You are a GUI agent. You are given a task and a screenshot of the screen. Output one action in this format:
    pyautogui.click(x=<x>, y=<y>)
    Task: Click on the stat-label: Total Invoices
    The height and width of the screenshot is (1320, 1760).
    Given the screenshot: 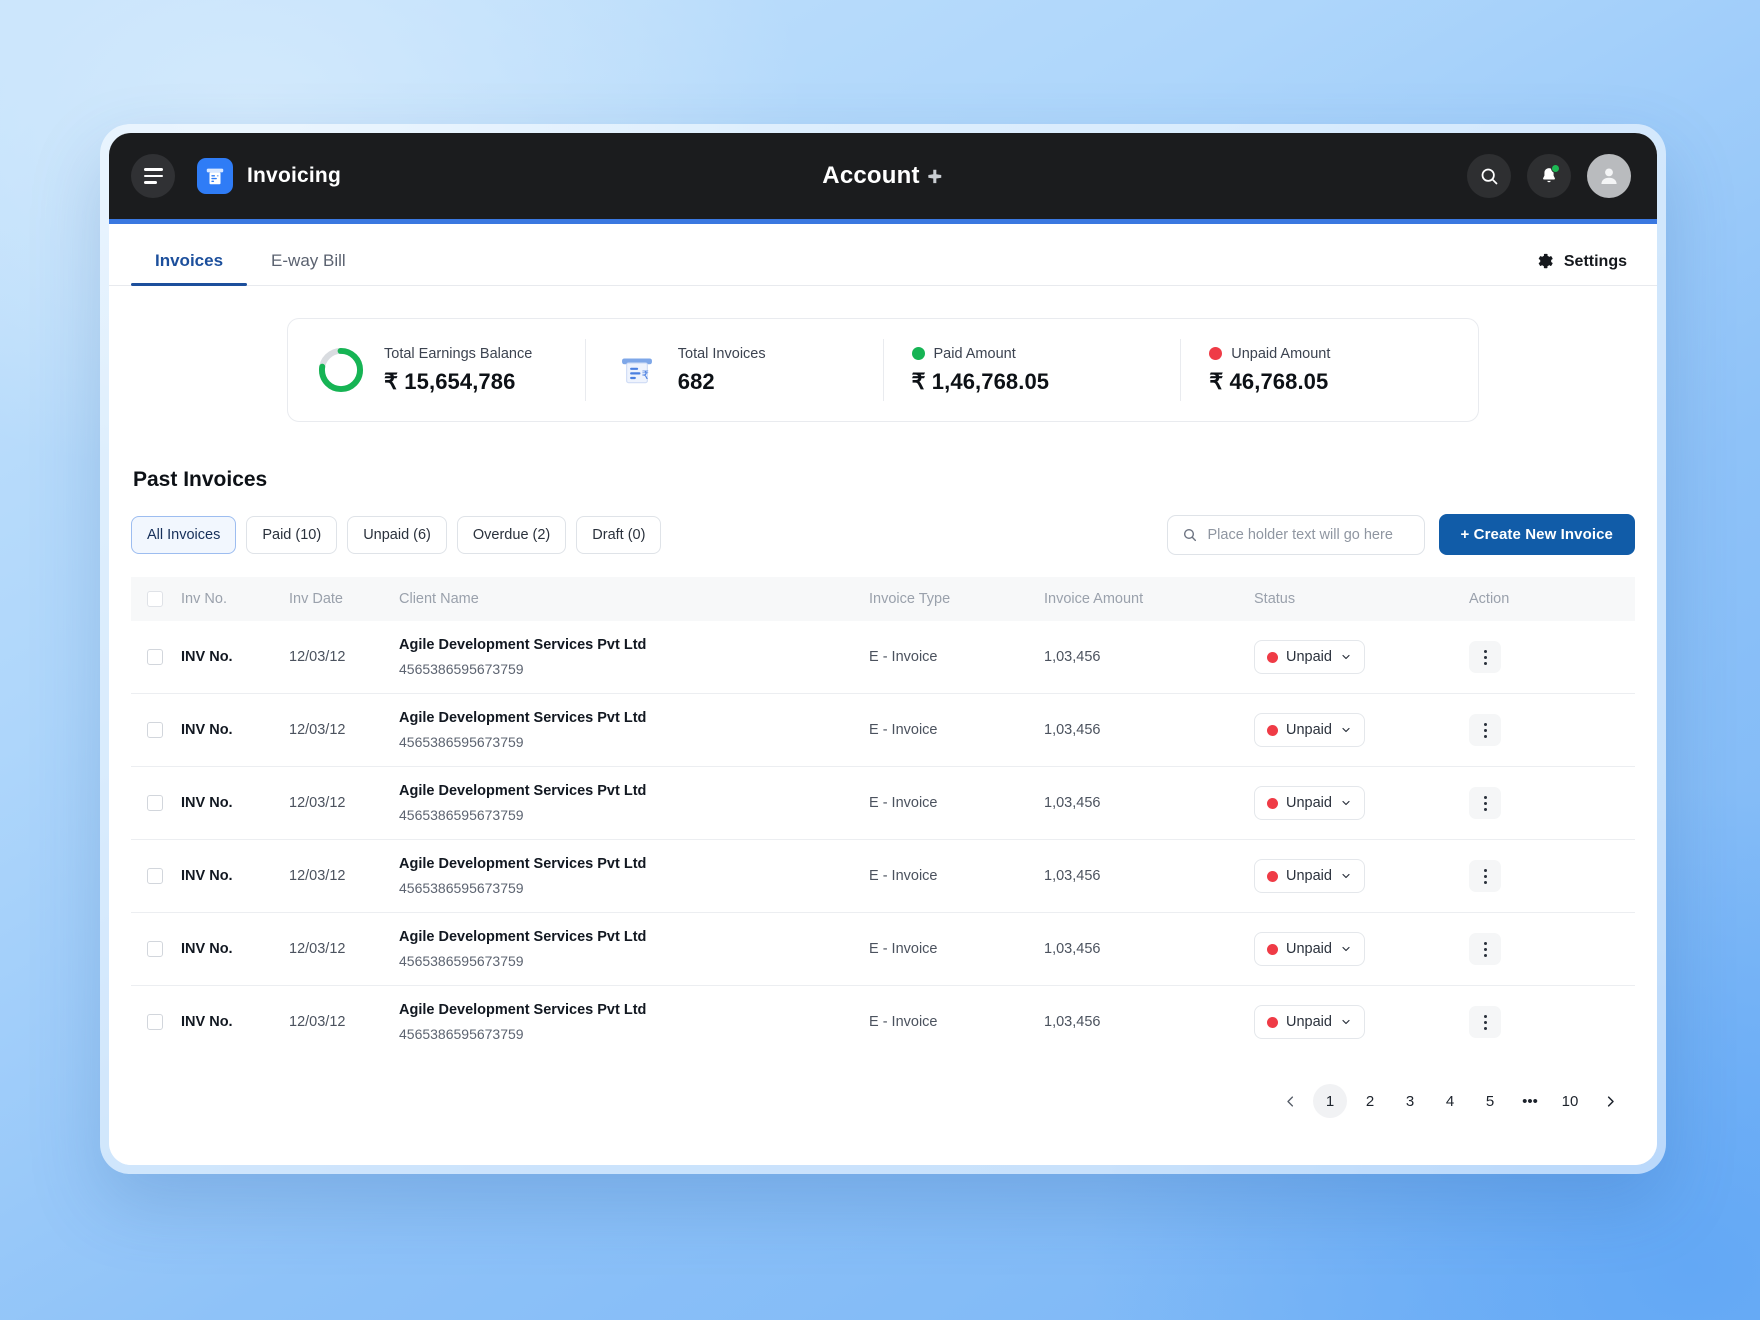 What is the action you would take?
    pyautogui.click(x=721, y=353)
    